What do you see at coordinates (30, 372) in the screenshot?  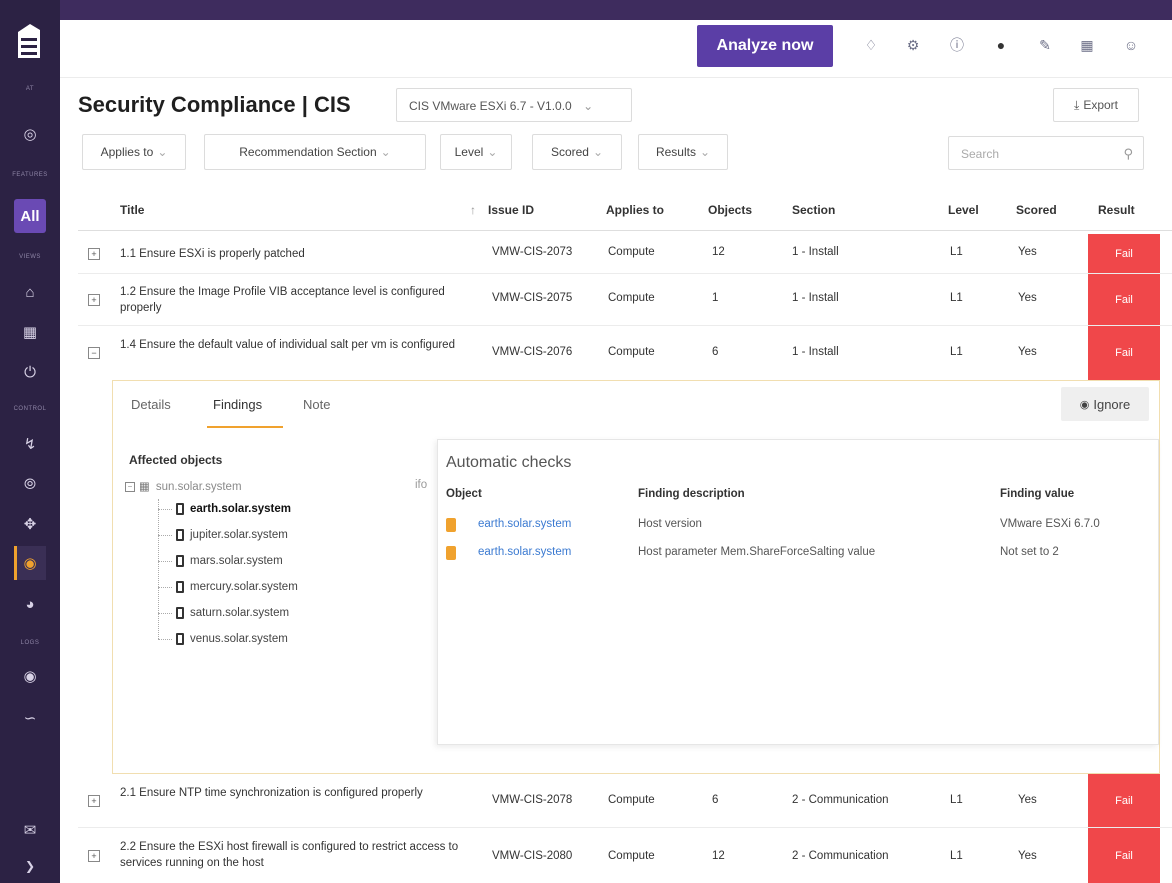 I see `power-icon: ⏻` at bounding box center [30, 372].